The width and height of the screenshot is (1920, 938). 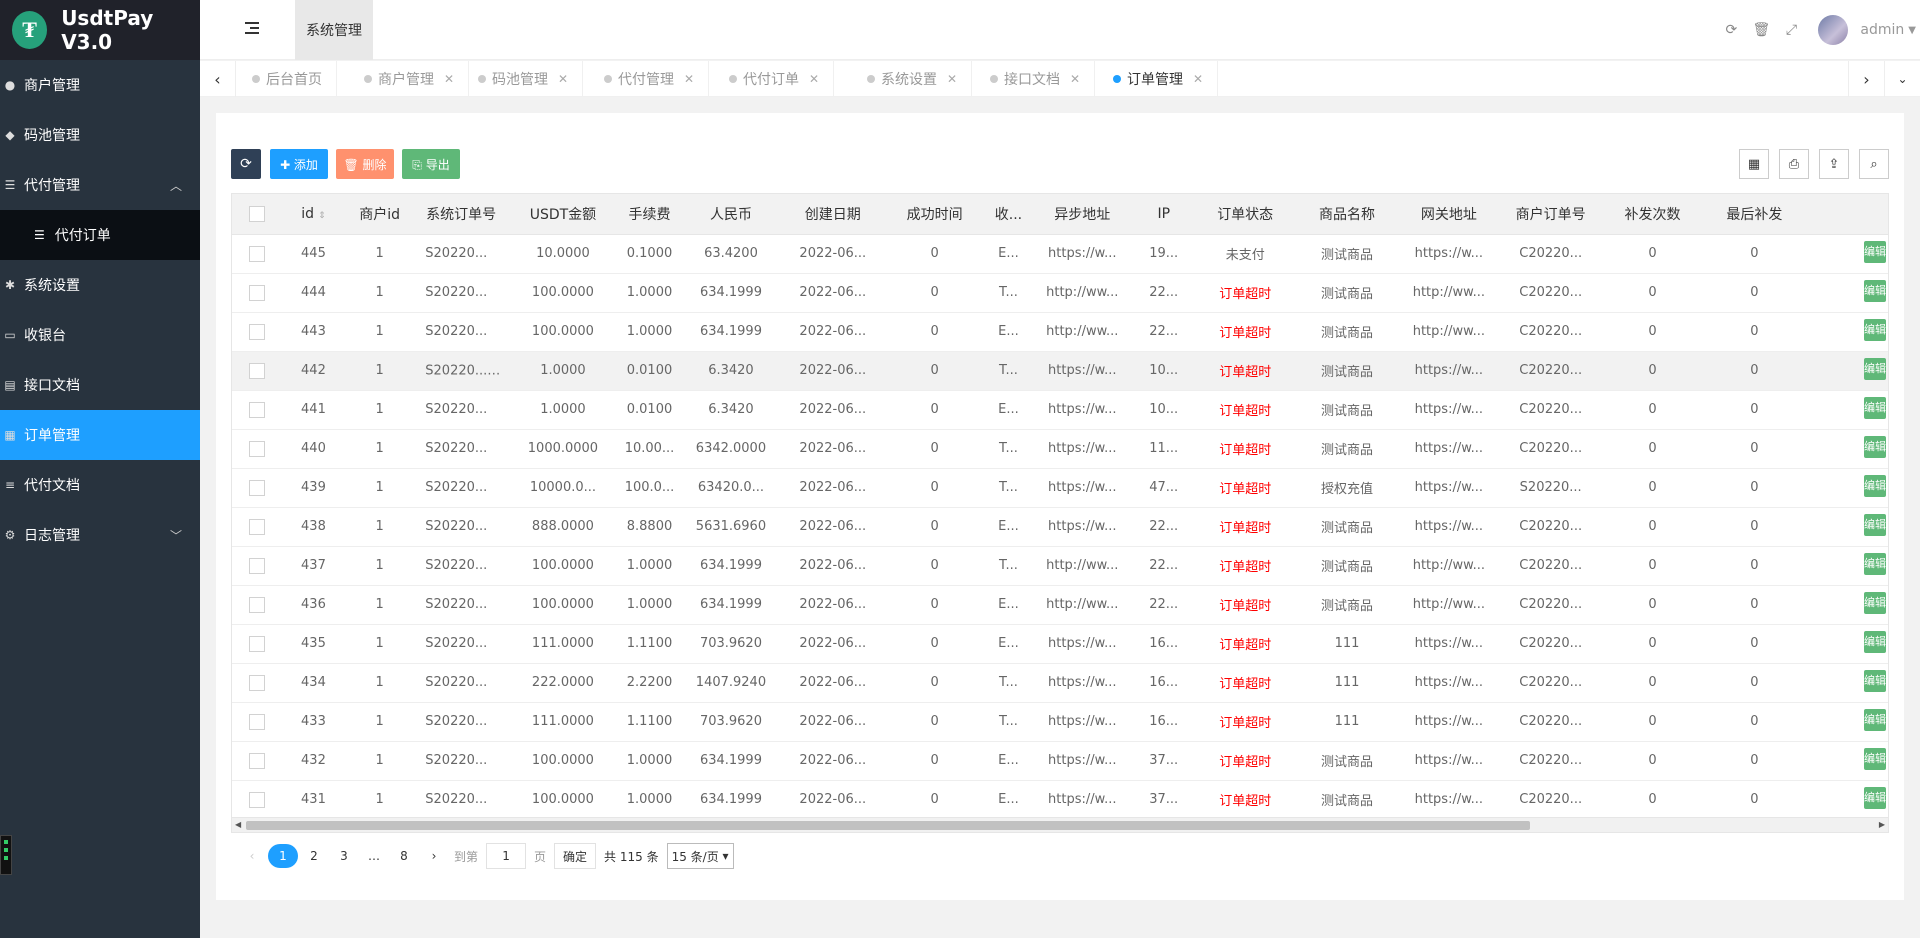 What do you see at coordinates (575, 856) in the screenshot?
I see `goto-confirm-button: 确定` at bounding box center [575, 856].